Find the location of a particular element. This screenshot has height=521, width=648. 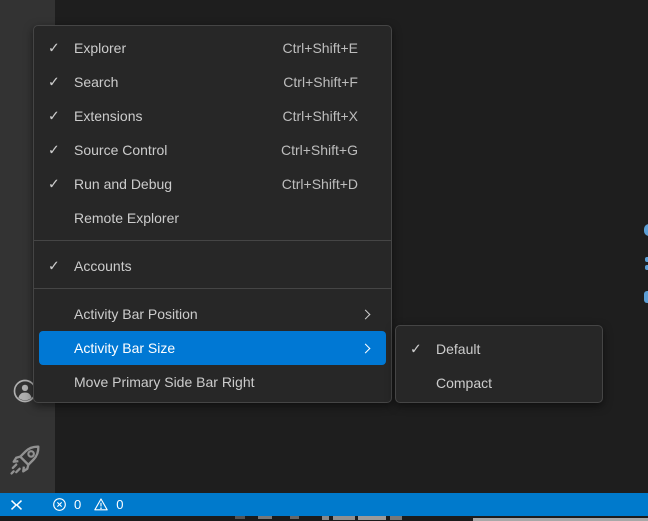

menu-item-label: Search is located at coordinates (96, 82).